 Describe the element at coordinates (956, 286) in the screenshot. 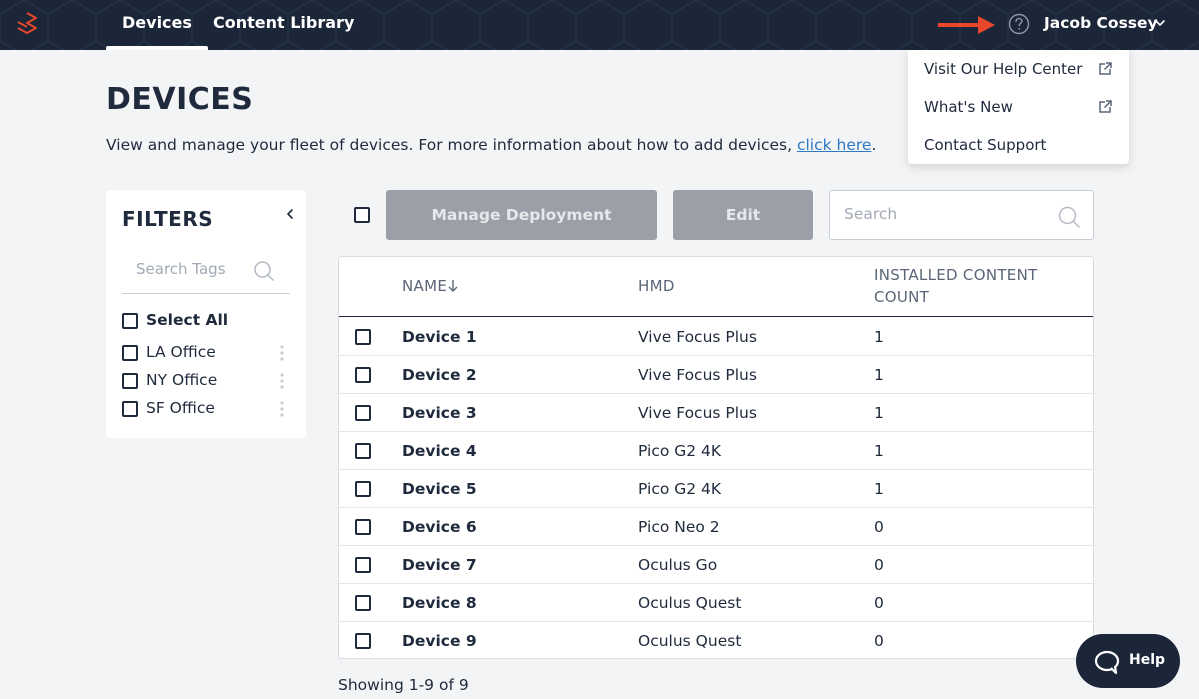

I see `column-header-installed-count: INSTALLED CONTENT COUNT` at that location.